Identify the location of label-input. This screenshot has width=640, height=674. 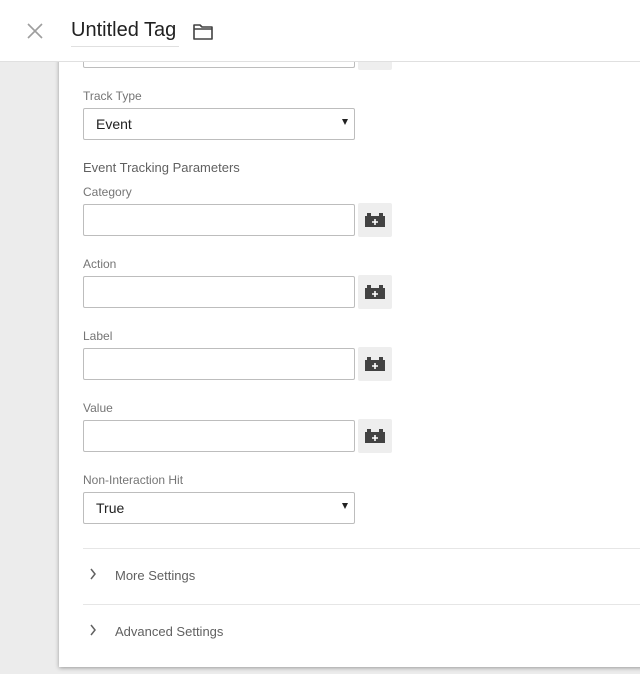
(219, 364).